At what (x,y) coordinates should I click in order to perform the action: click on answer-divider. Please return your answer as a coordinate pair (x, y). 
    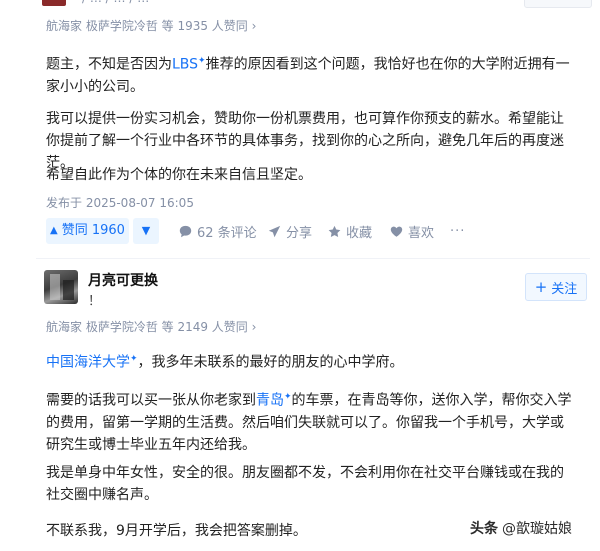
    Looking at the image, I should click on (313, 258).